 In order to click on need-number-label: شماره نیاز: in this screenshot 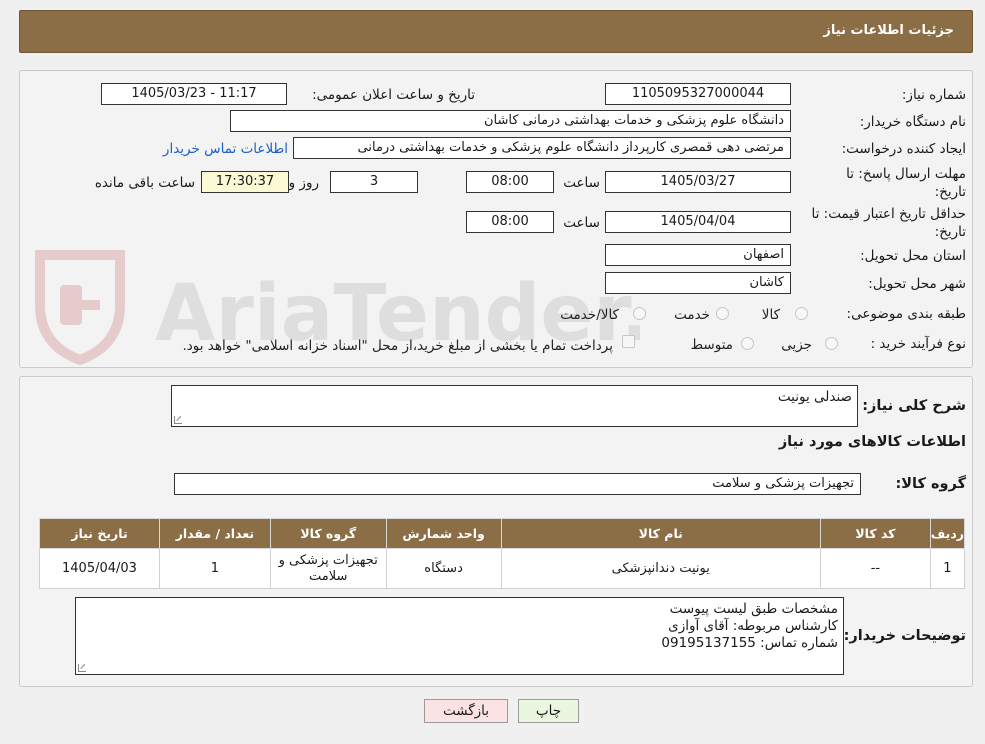, I will do `click(933, 95)`.